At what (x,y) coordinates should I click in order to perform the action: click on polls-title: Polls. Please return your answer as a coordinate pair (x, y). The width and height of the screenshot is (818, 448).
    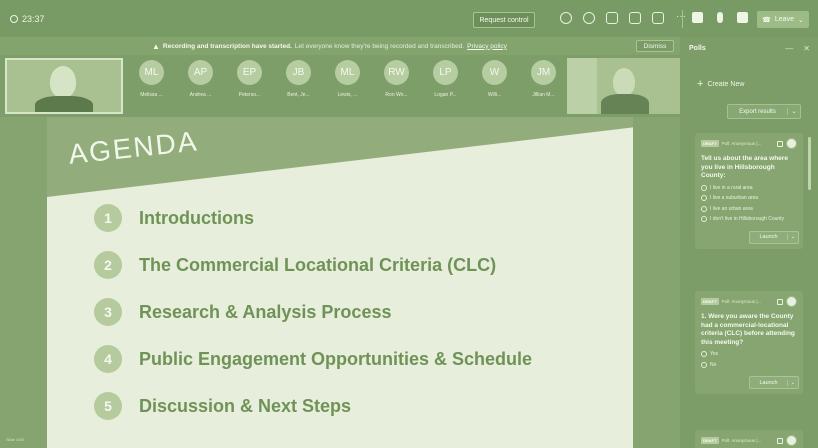
    Looking at the image, I should click on (697, 48).